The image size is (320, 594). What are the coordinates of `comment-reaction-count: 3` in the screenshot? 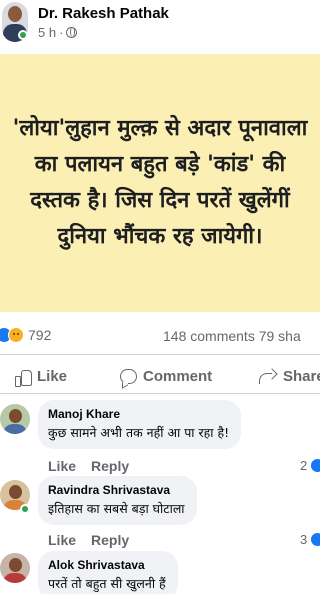 It's located at (310, 539).